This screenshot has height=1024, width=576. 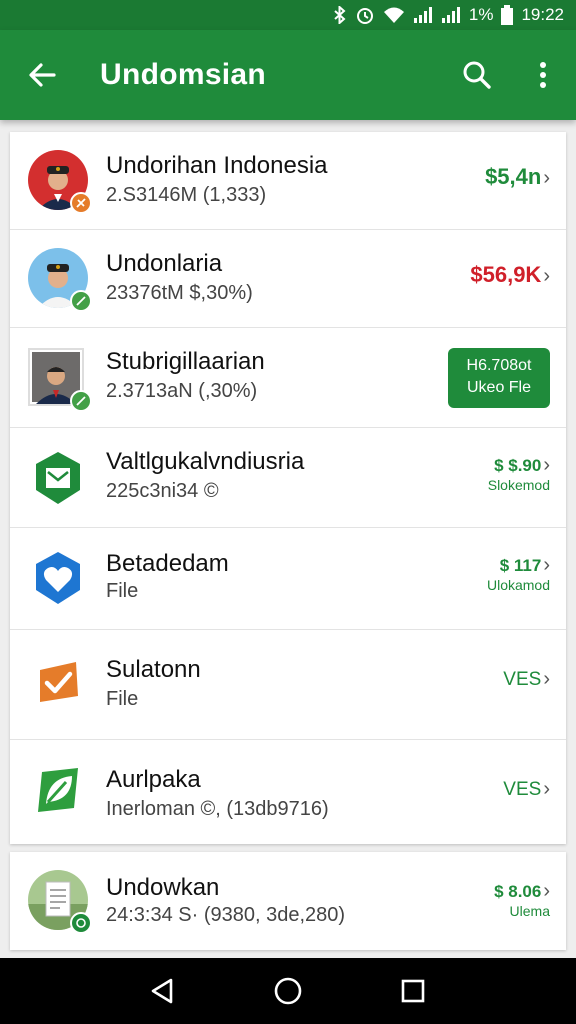 What do you see at coordinates (499, 365) in the screenshot?
I see `pill-amount: H6.708ot` at bounding box center [499, 365].